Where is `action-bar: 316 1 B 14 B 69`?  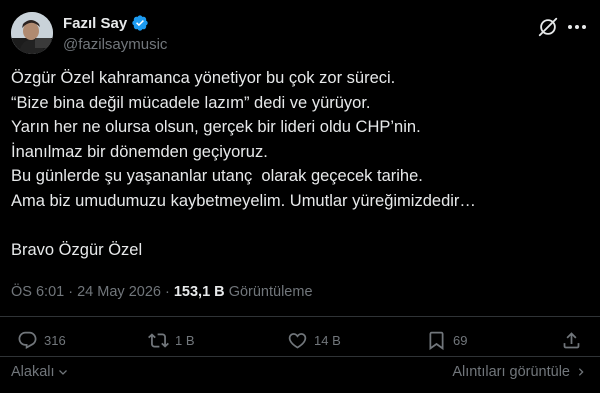
action-bar: 316 1 B 14 B 69 is located at coordinates (300, 343).